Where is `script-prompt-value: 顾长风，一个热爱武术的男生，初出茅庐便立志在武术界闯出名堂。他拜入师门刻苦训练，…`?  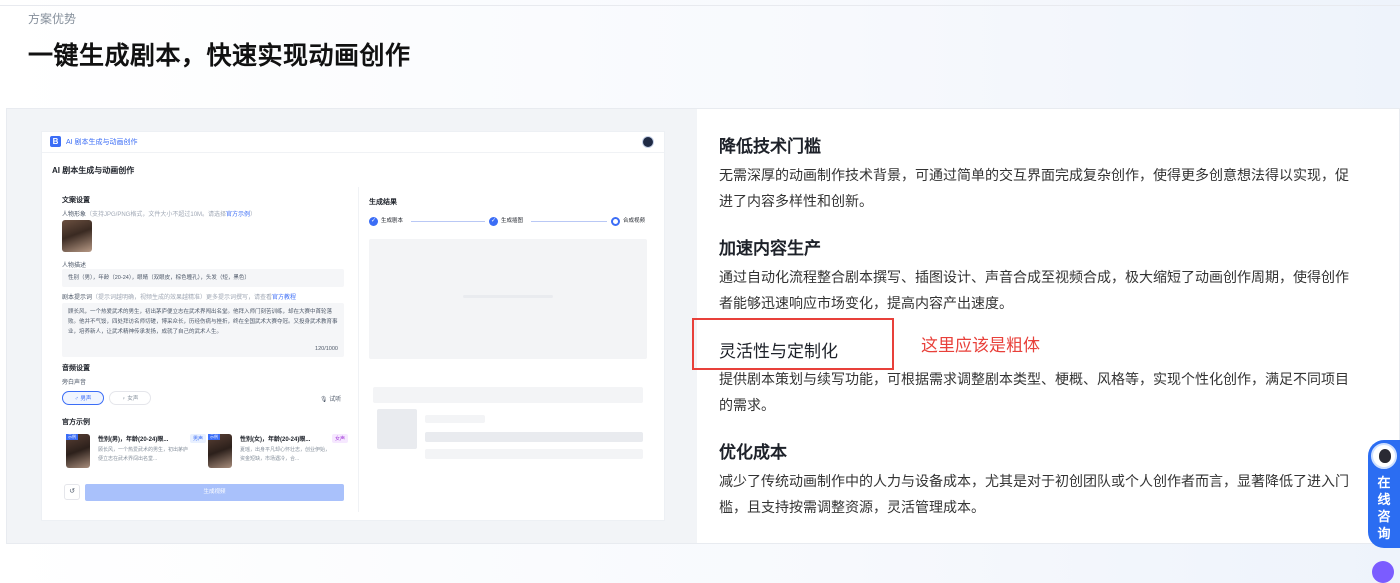 script-prompt-value: 顾长风，一个热爱武术的男生，初出茅庐便立志在武术界闯出名堂。他拜入师门刻苦训练，… is located at coordinates (203, 322).